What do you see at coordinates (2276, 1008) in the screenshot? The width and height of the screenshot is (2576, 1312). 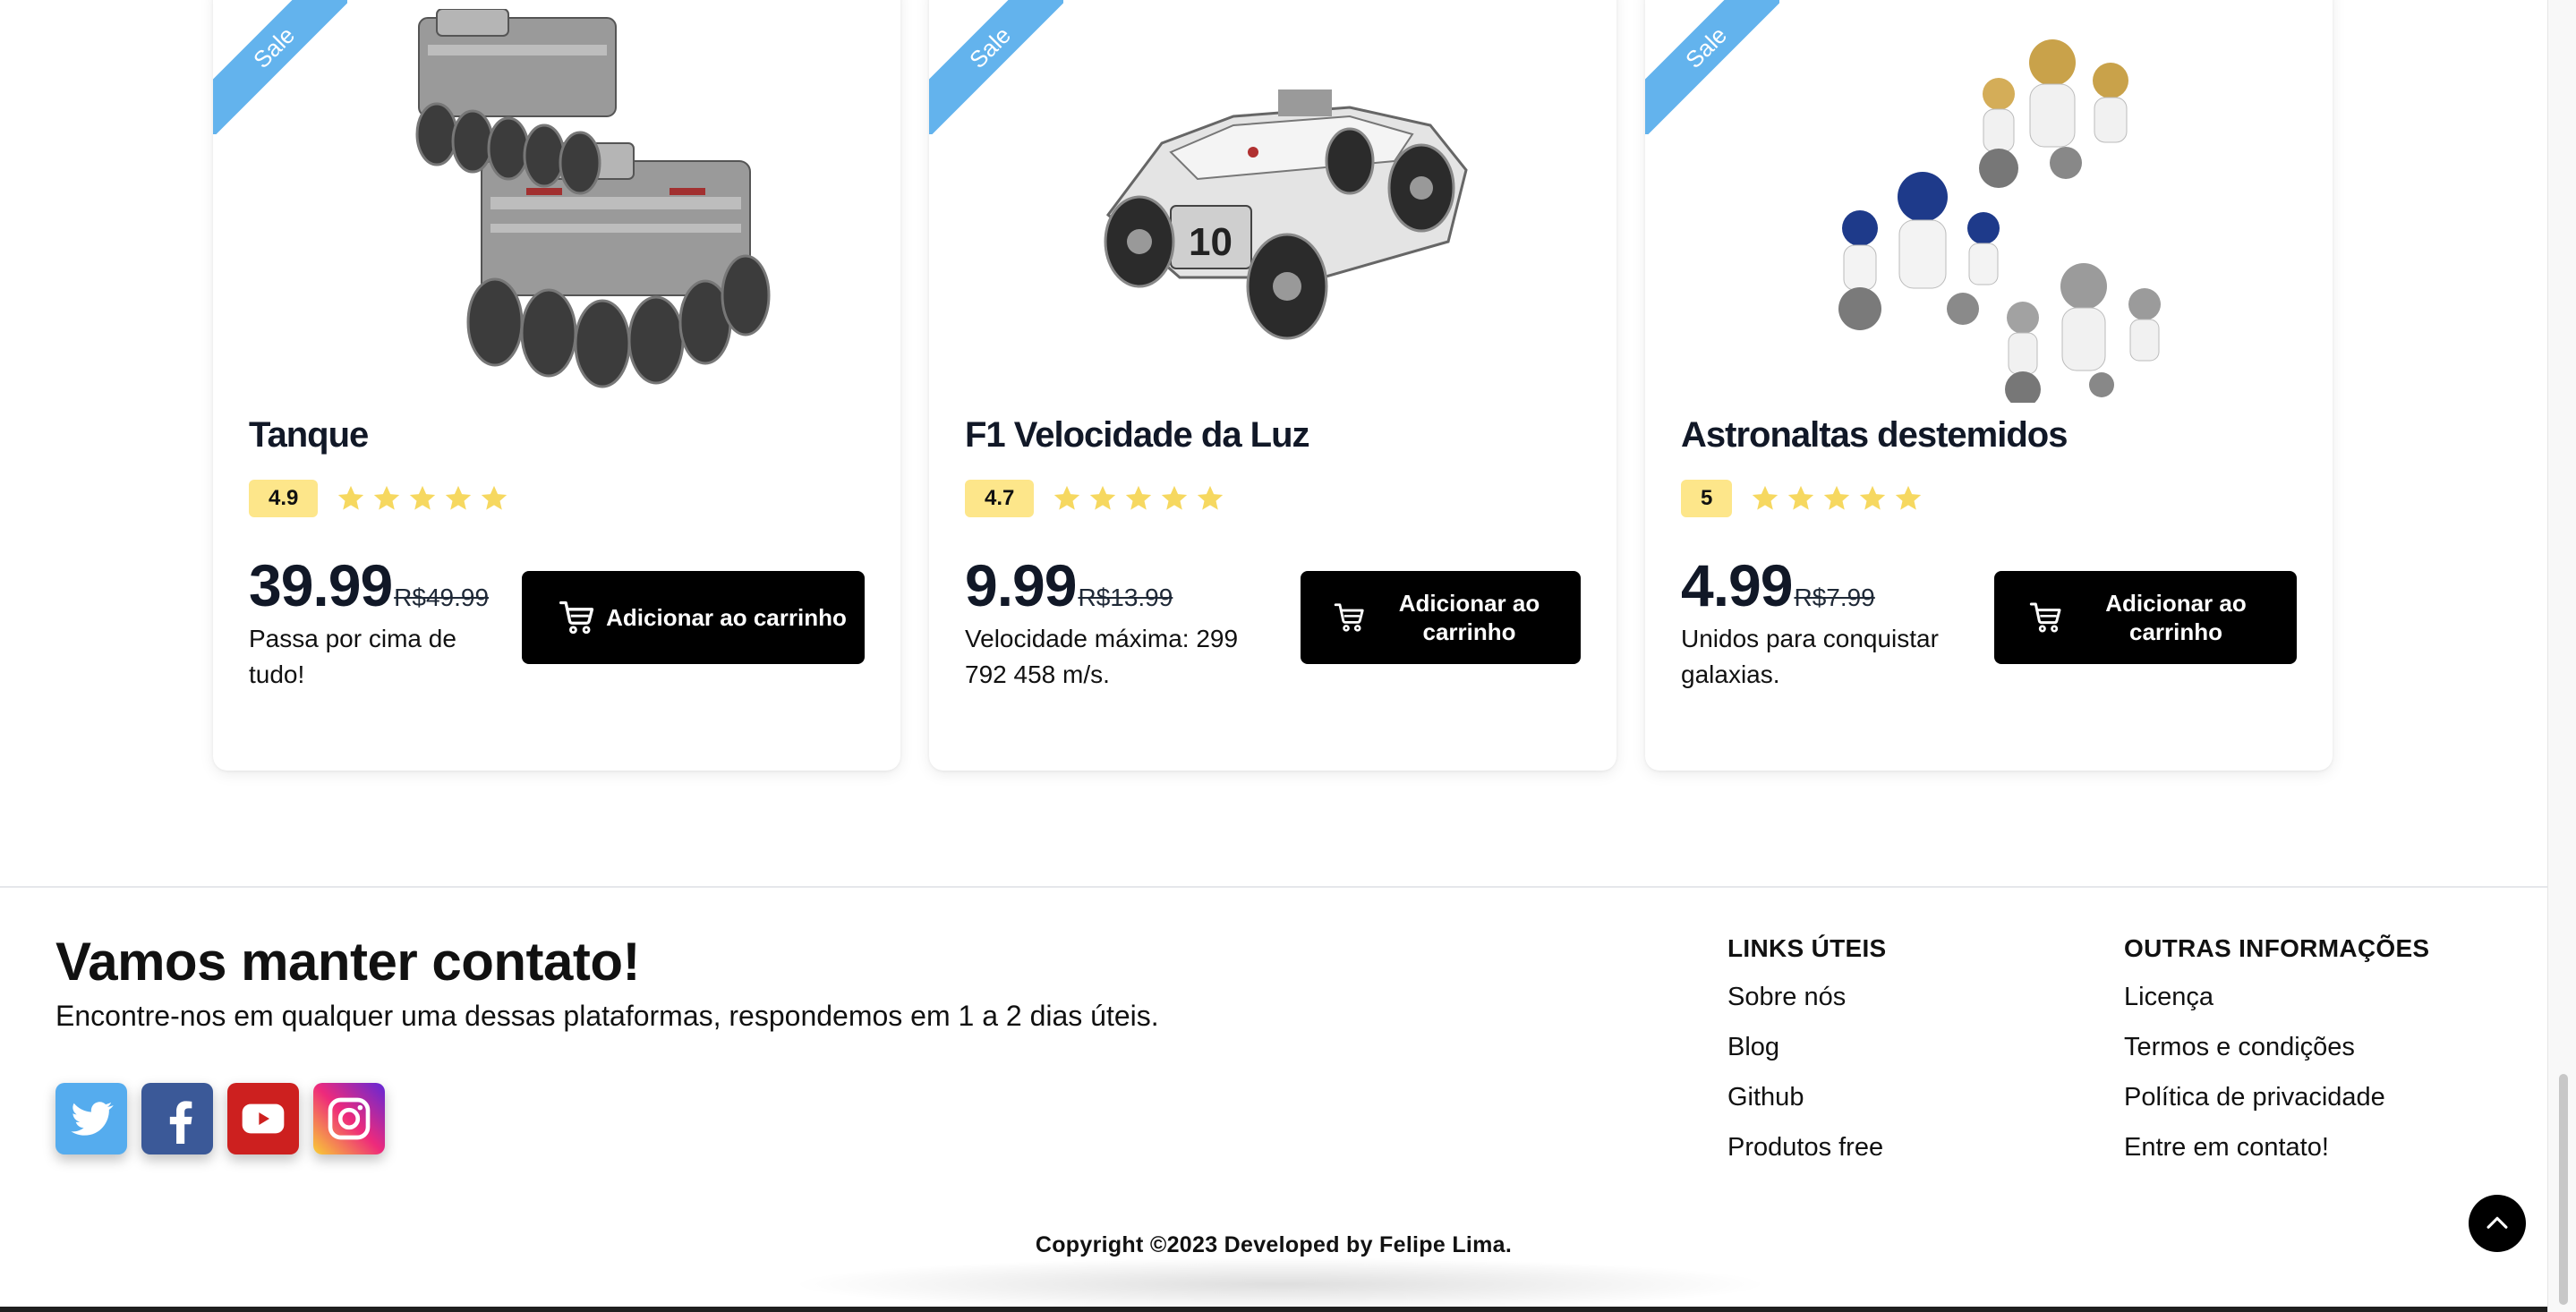 I see `link-license: Licença` at bounding box center [2276, 1008].